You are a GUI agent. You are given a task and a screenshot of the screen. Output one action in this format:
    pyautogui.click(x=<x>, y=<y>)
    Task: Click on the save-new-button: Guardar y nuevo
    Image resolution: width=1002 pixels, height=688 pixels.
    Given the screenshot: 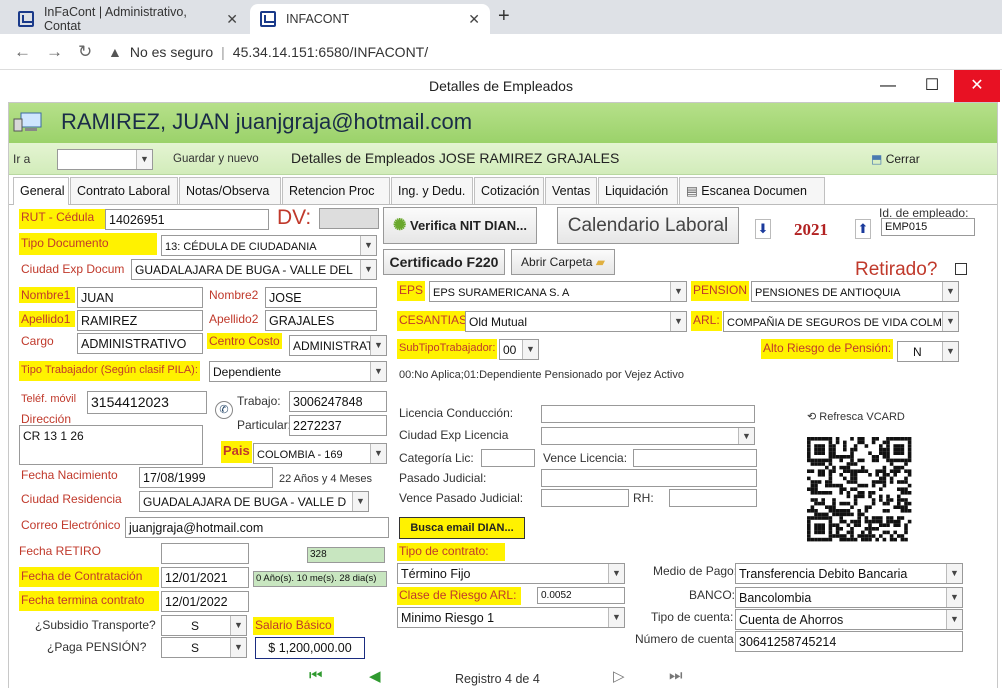 What is the action you would take?
    pyautogui.click(x=216, y=159)
    